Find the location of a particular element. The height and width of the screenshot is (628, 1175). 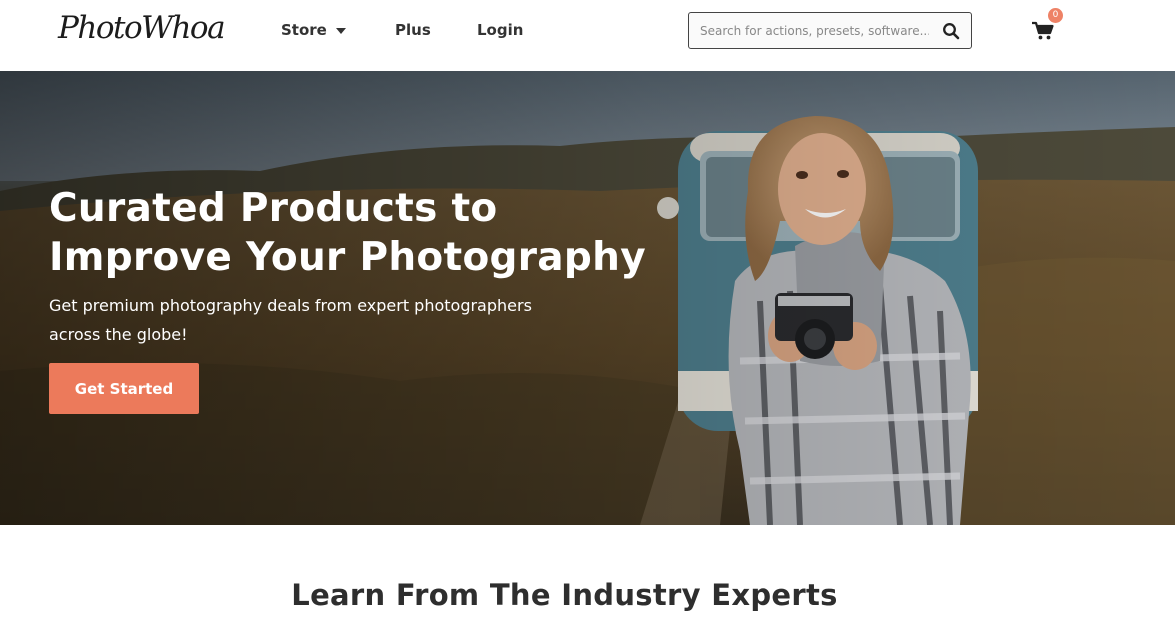

logo: PhotoWhoa is located at coordinates (142, 28).